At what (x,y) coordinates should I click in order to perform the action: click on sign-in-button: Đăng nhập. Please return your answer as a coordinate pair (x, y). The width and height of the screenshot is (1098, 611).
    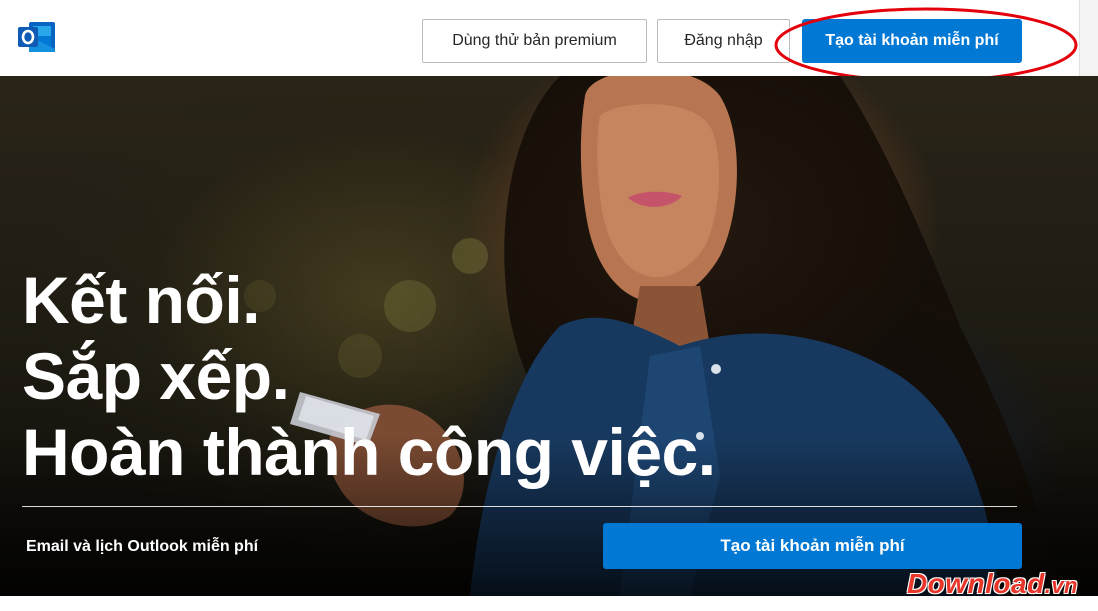
    Looking at the image, I should click on (723, 41).